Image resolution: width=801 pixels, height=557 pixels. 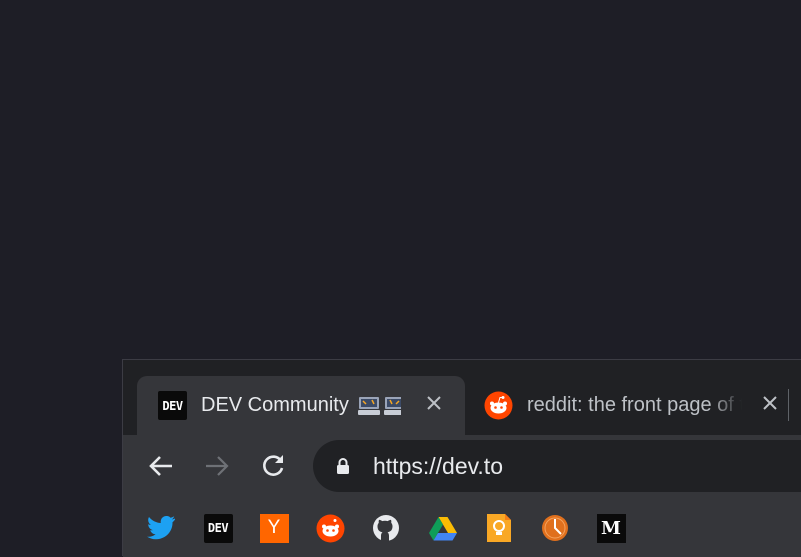 What do you see at coordinates (343, 466) in the screenshot?
I see `lock-icon` at bounding box center [343, 466].